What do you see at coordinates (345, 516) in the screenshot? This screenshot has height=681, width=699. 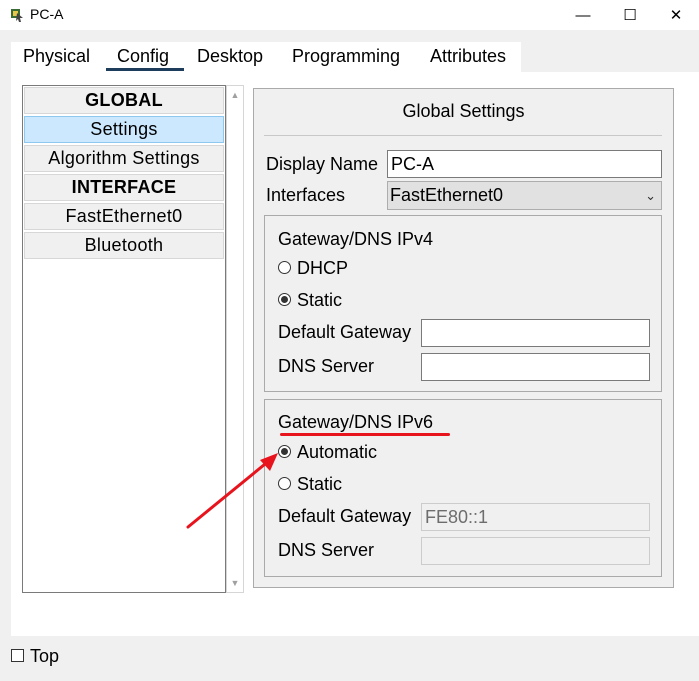 I see `ipv6-default-gateway-label: Default Gateway` at bounding box center [345, 516].